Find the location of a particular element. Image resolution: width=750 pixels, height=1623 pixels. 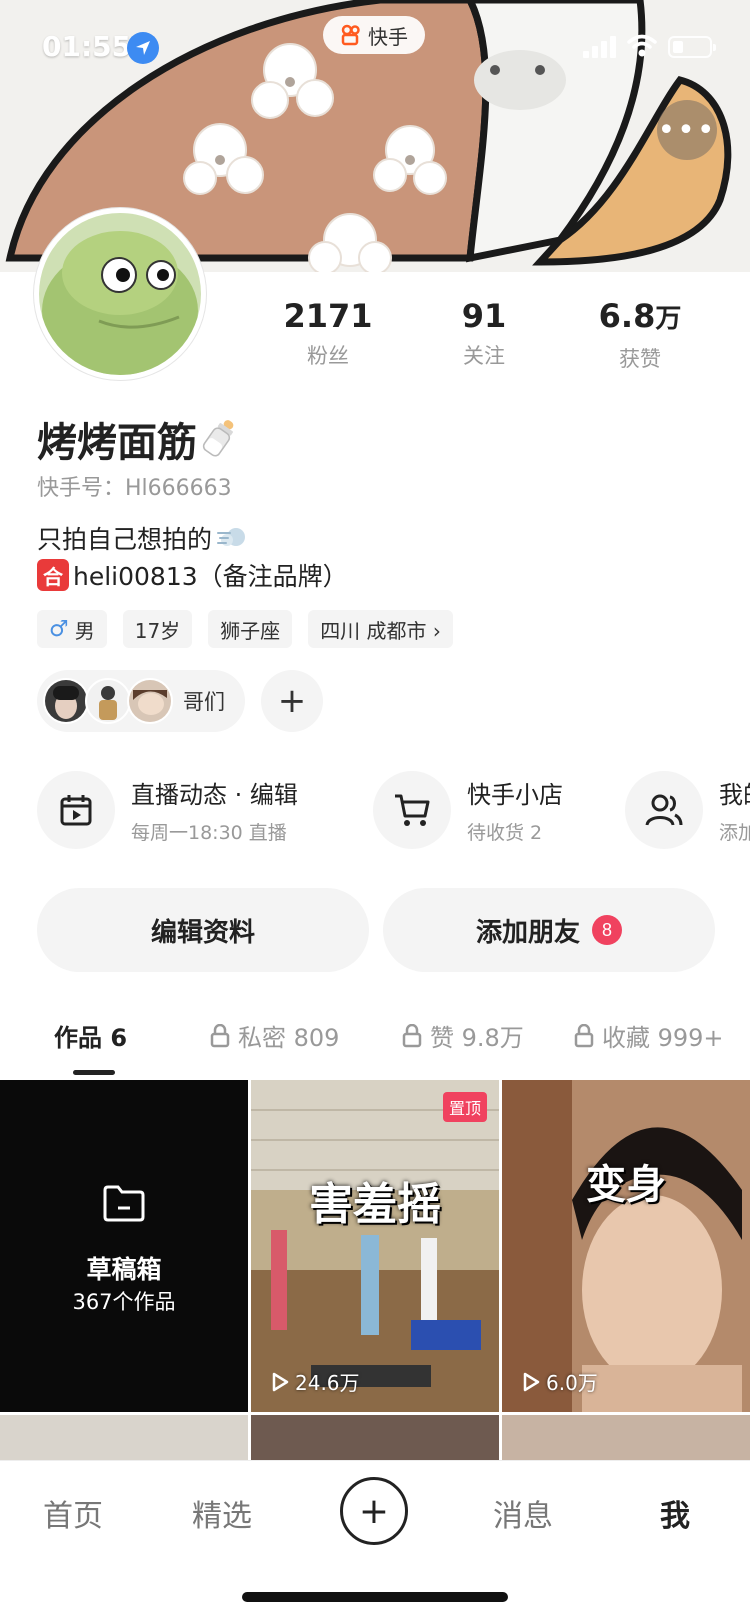

app-return-pill: 快手 is located at coordinates (374, 35).